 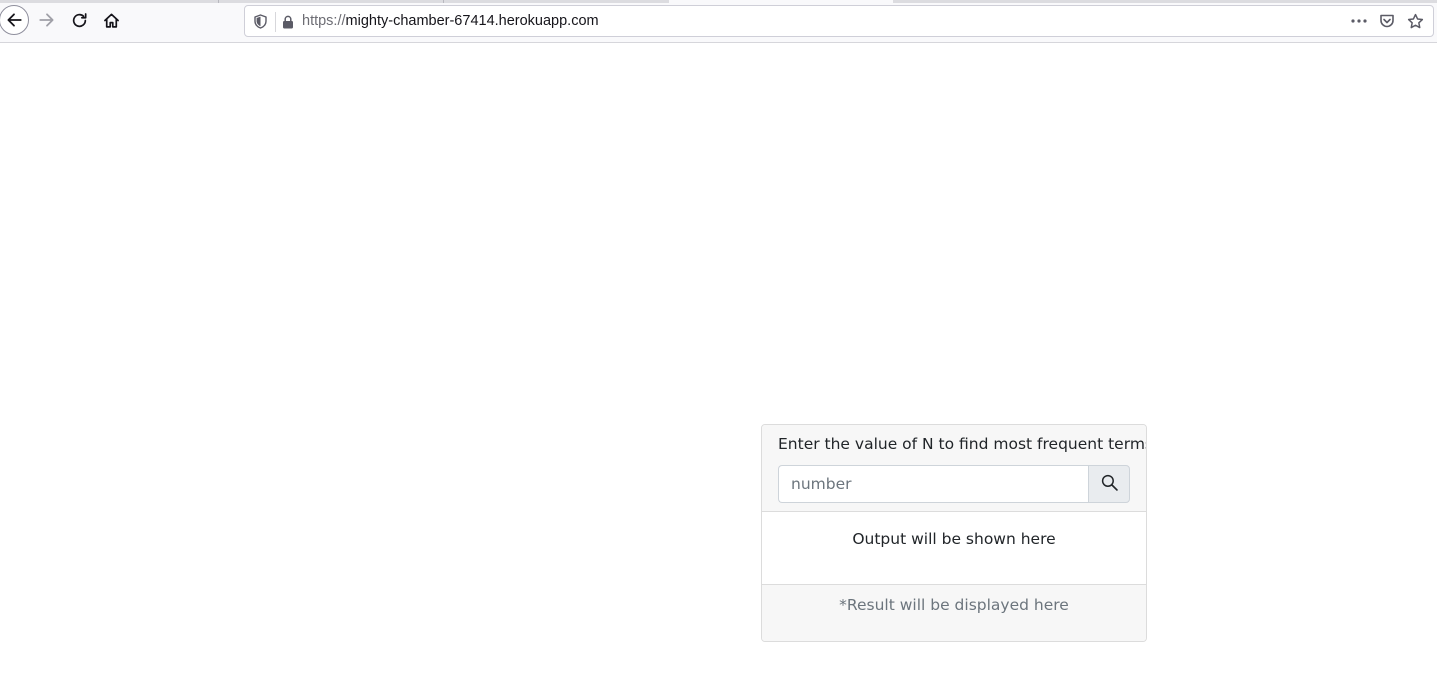 I want to click on output-text: Output will be shown here, so click(x=954, y=539).